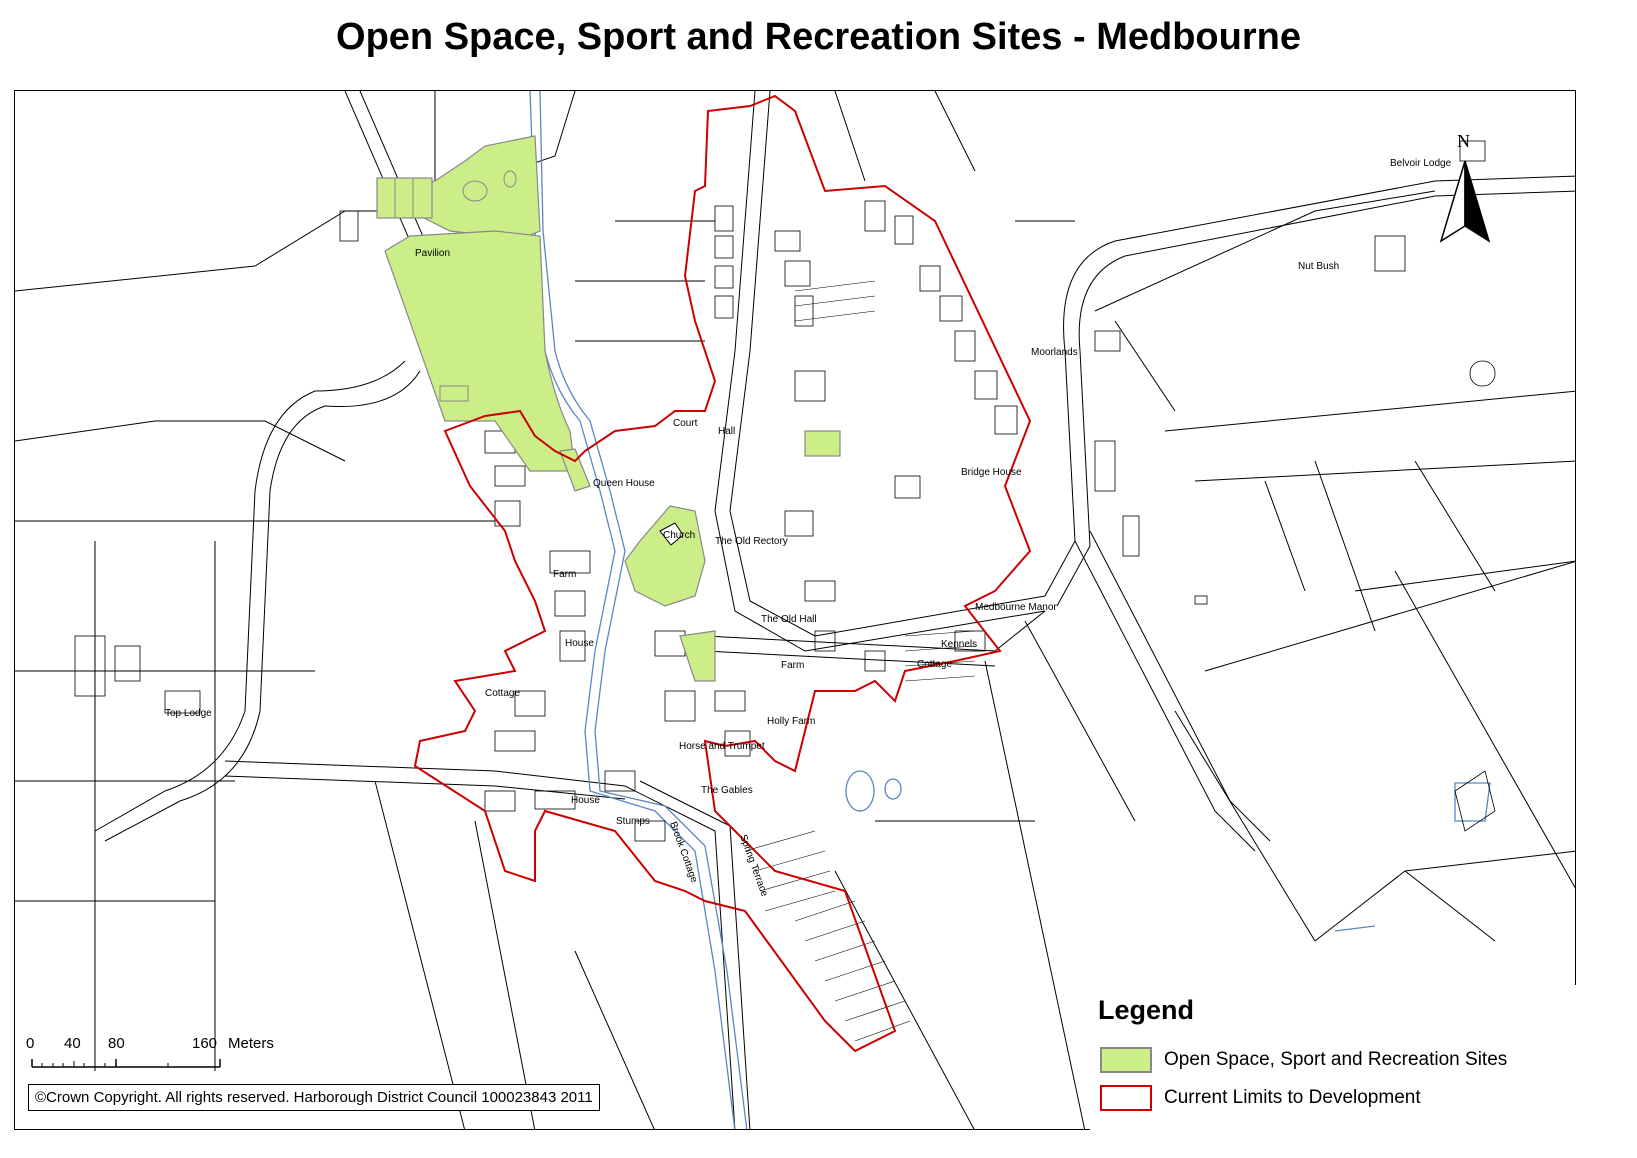 The width and height of the screenshot is (1637, 1158). Describe the element at coordinates (624, 483) in the screenshot. I see `label-queen-house: Queen House` at that location.